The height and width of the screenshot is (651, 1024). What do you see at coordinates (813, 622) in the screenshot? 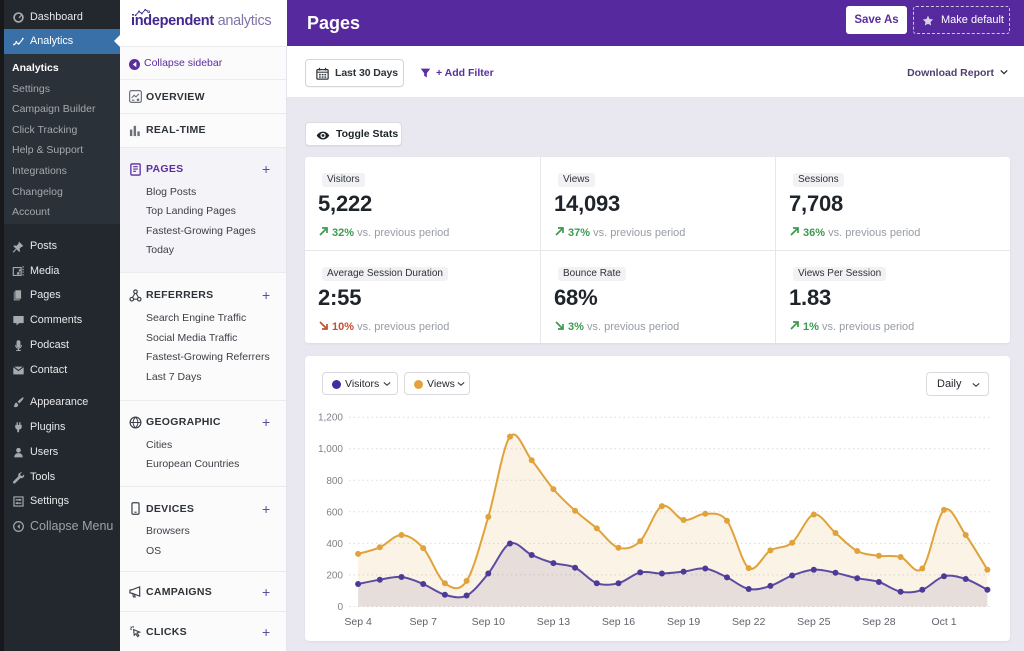
I see `svg-text: Sep 25` at bounding box center [813, 622].